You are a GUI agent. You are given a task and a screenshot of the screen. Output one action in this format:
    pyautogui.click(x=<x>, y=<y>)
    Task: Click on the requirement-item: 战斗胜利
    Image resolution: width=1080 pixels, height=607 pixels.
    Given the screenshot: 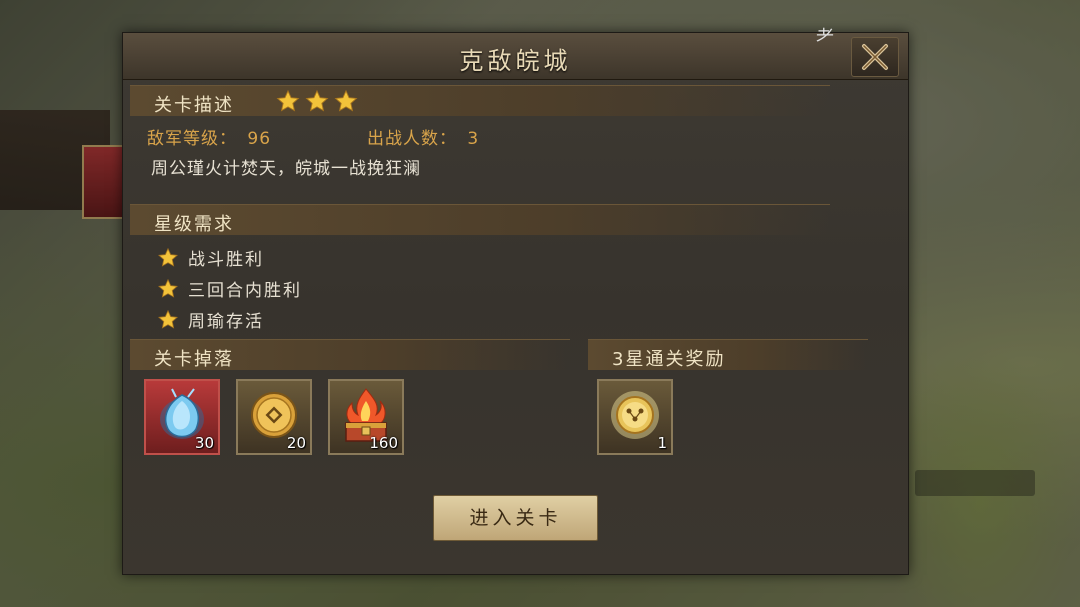 What is the action you would take?
    pyautogui.click(x=211, y=257)
    